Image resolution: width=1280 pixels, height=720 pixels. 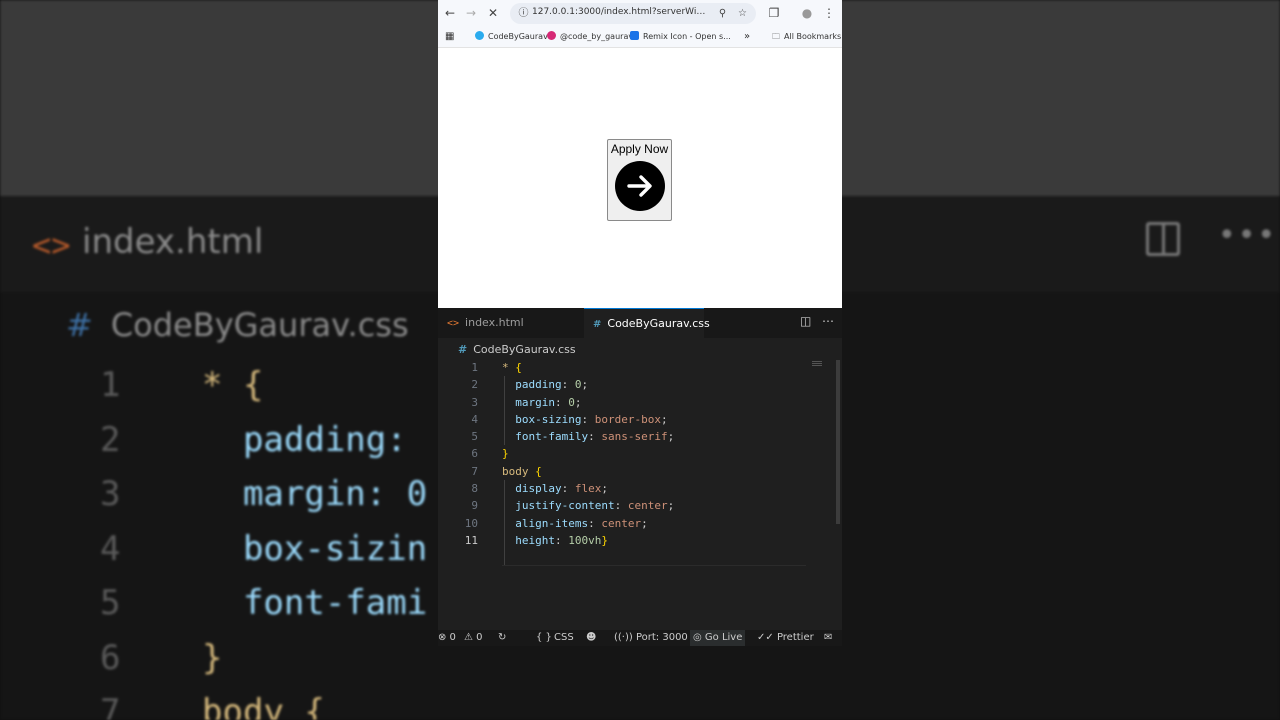 What do you see at coordinates (542, 419) in the screenshot?
I see `code-token: box-sizing` at bounding box center [542, 419].